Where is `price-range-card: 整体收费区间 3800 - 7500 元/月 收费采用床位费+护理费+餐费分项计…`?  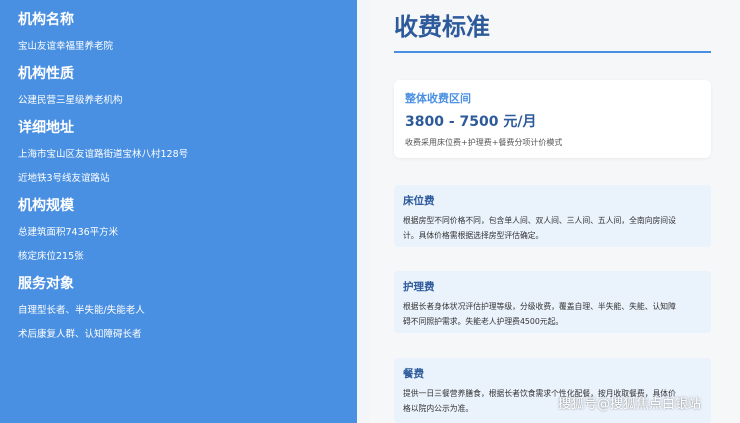
price-range-card: 整体收费区间 3800 - 7500 元/月 收费采用床位费+护理费+餐费分项计… is located at coordinates (552, 119).